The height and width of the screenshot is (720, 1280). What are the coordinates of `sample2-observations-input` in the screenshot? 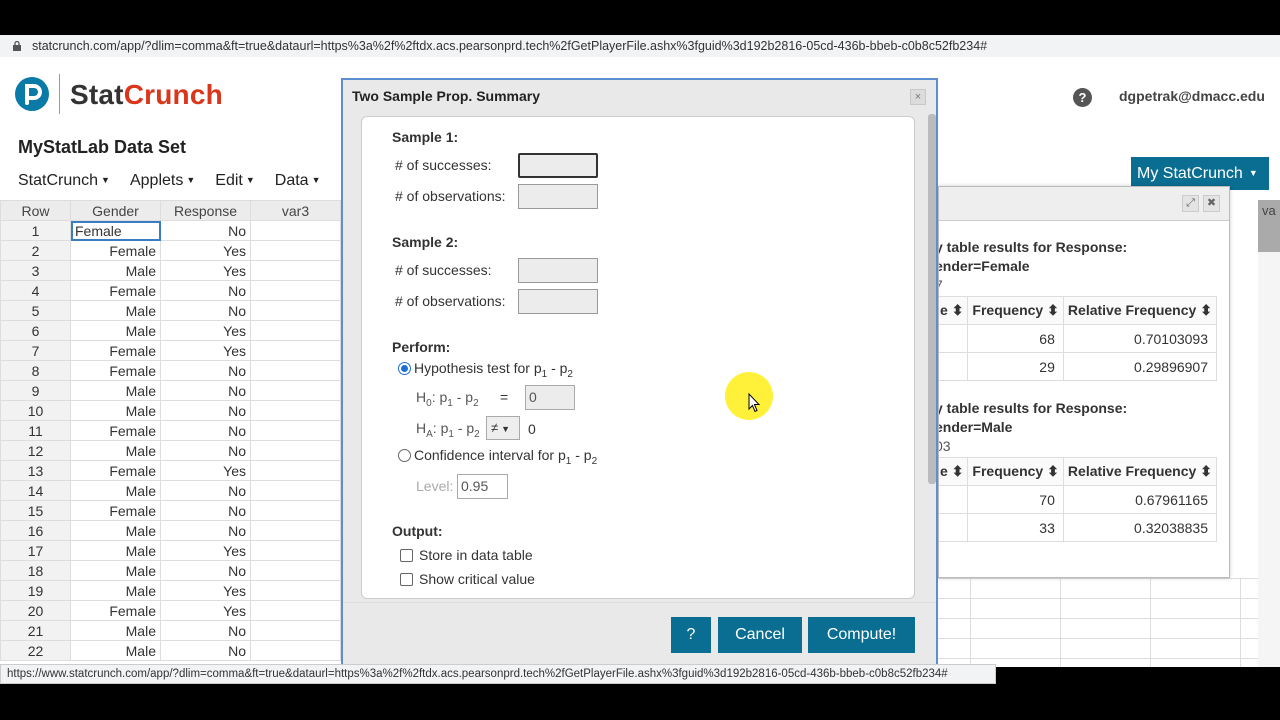 It's located at (558, 301).